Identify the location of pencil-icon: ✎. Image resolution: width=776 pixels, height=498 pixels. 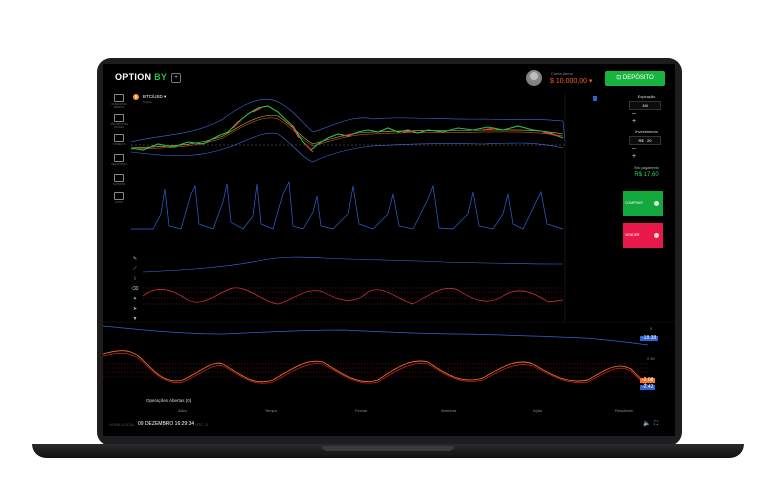
(135, 261).